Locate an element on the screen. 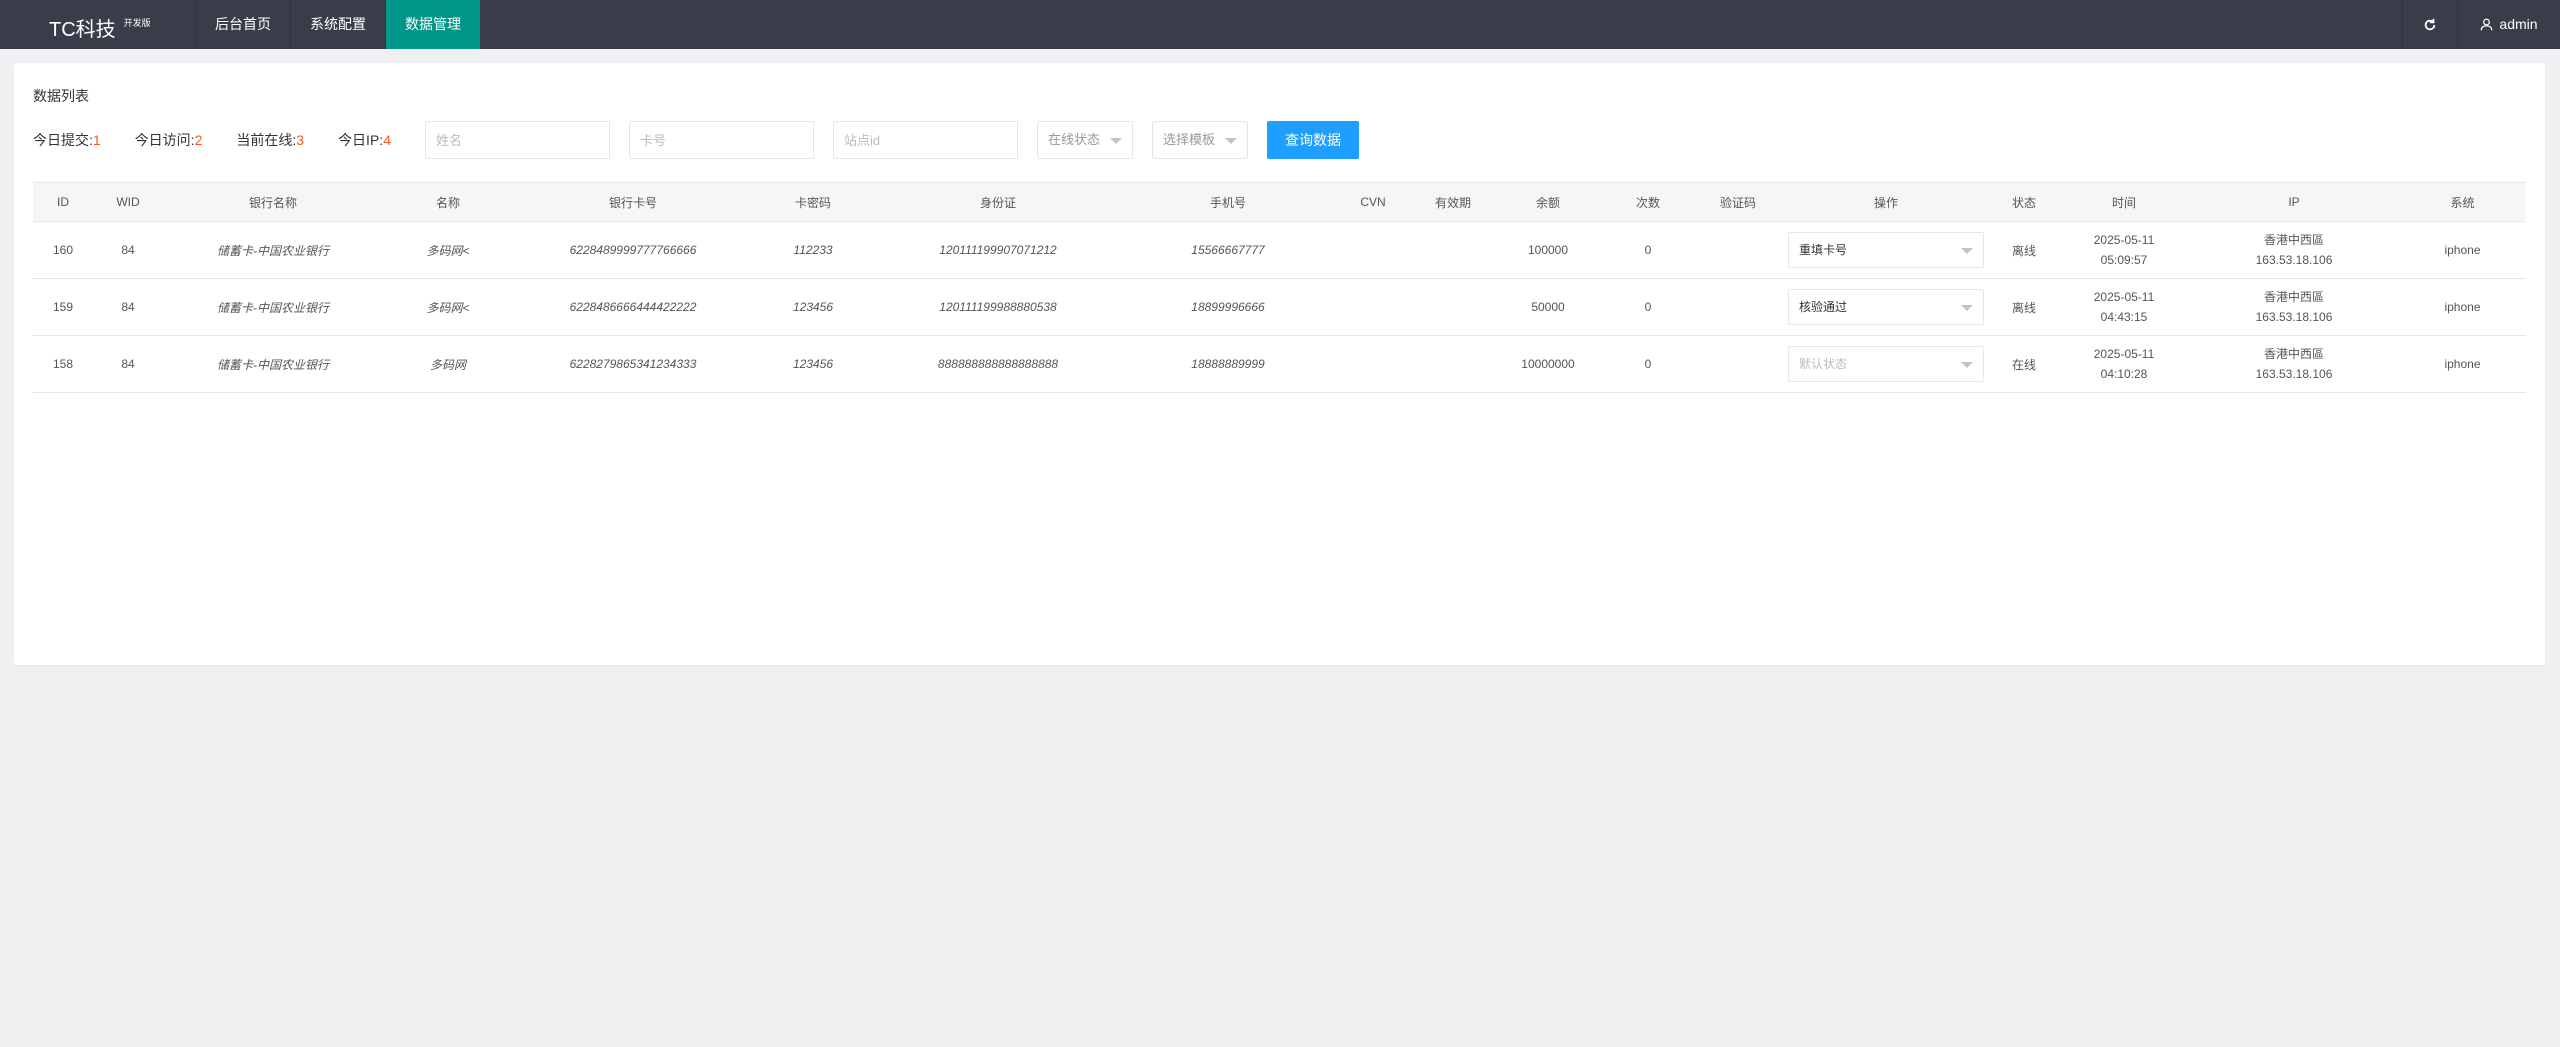 Image resolution: width=2560 pixels, height=1047 pixels. cell-phone: 15566667777 is located at coordinates (1228, 250).